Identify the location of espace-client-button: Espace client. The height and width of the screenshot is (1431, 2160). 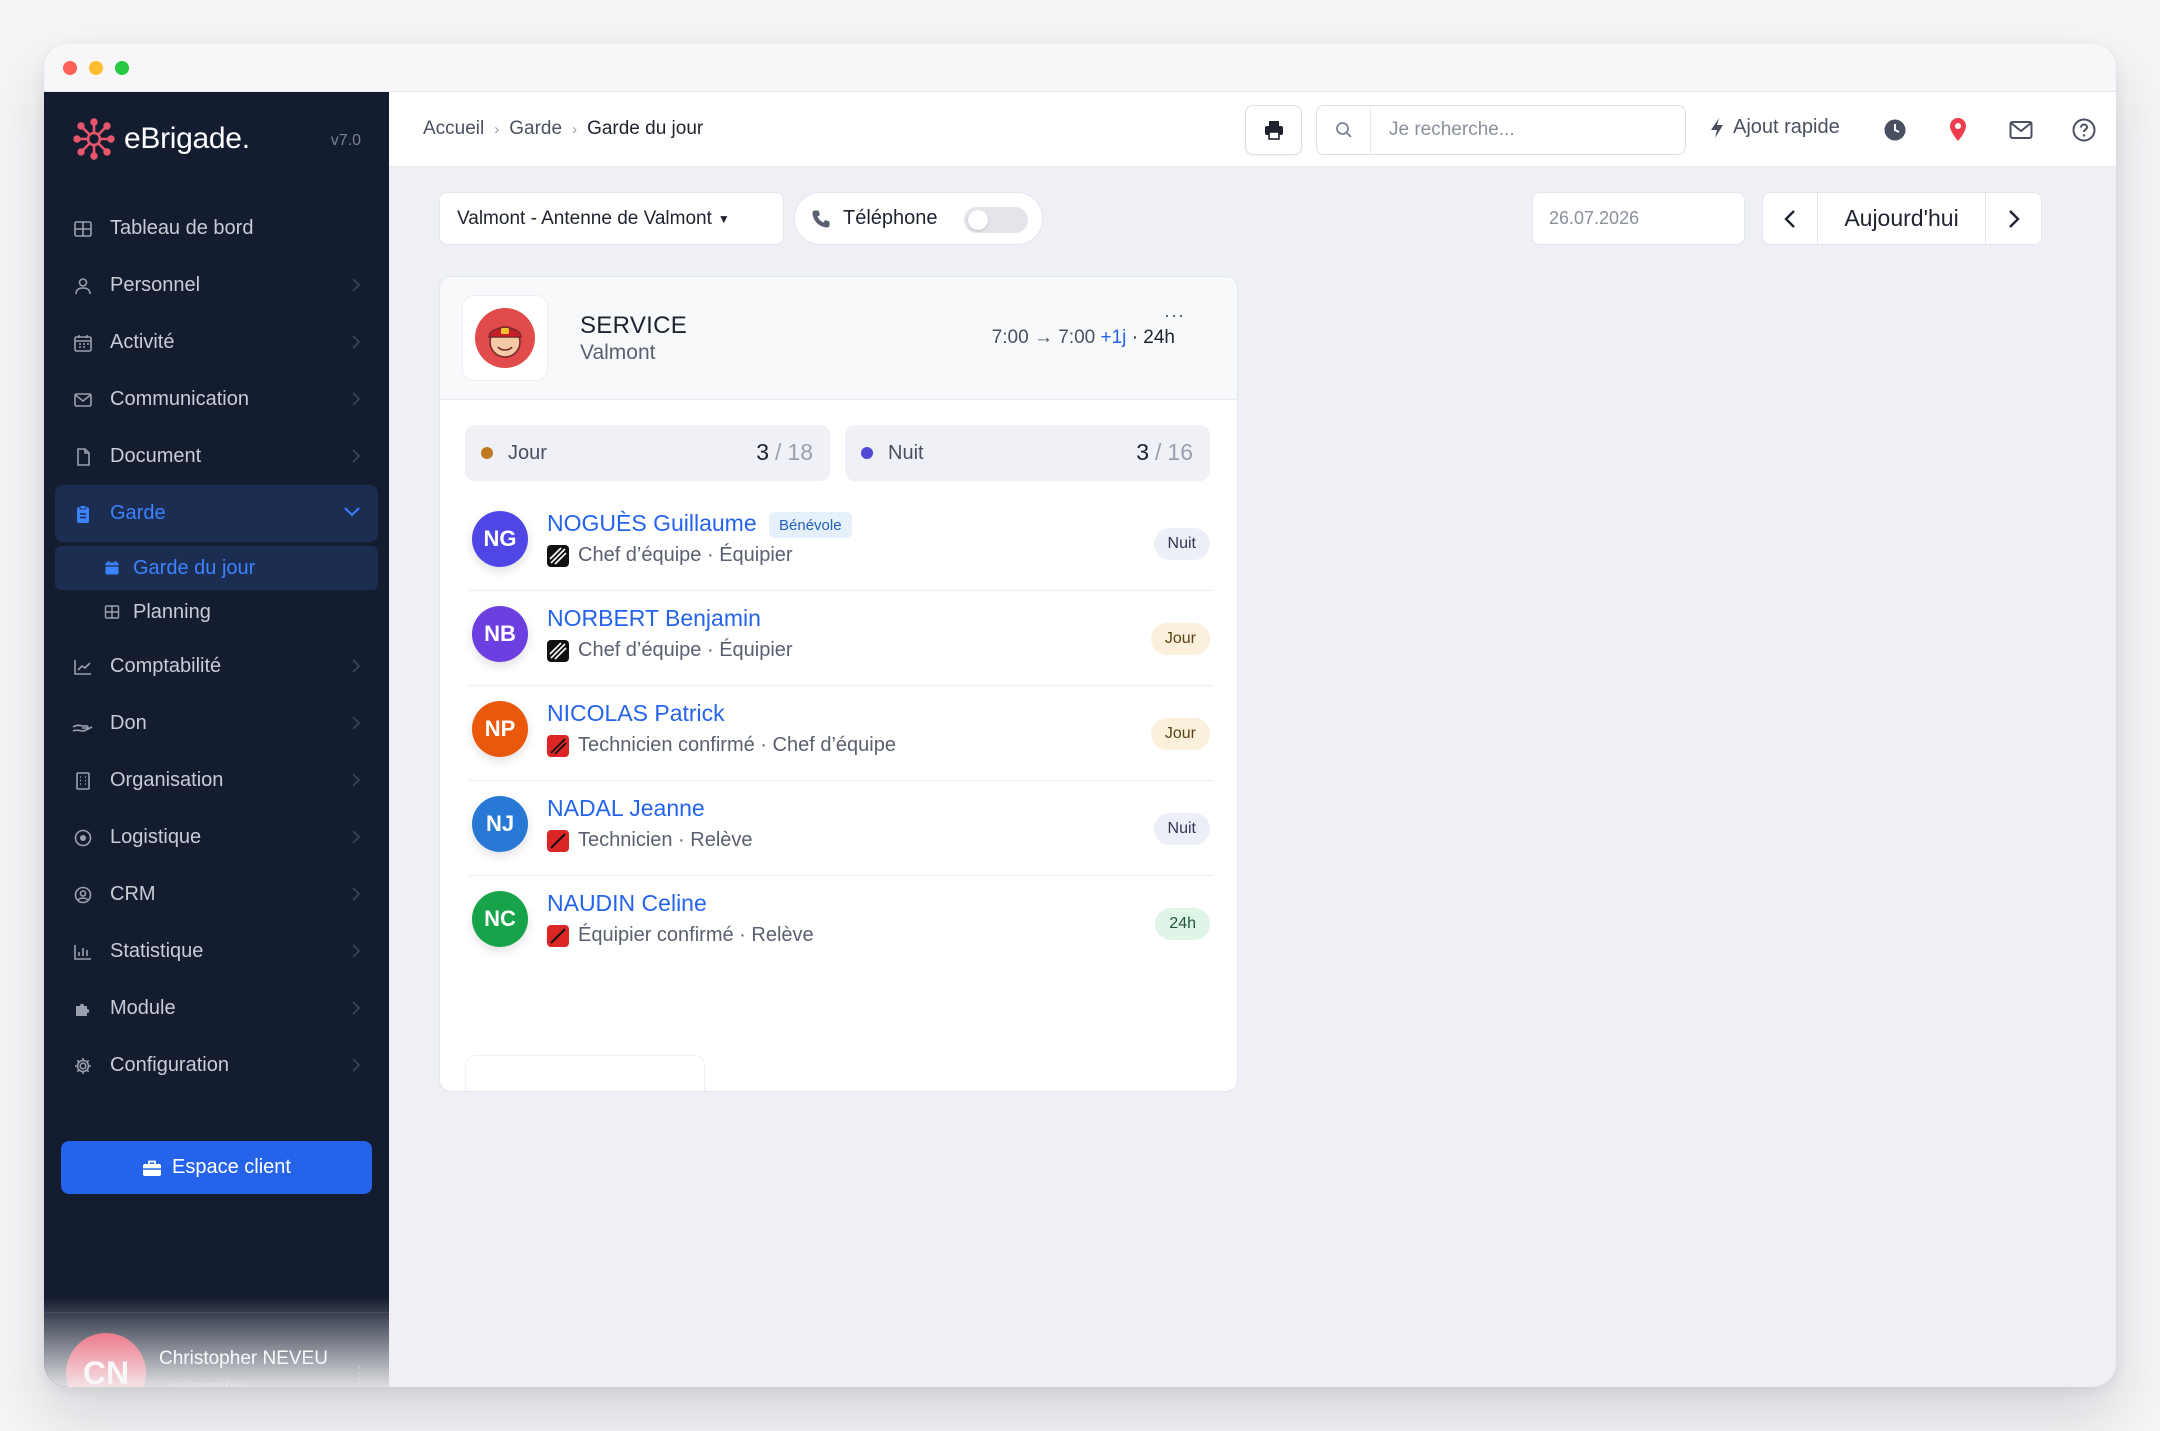
(216, 1167).